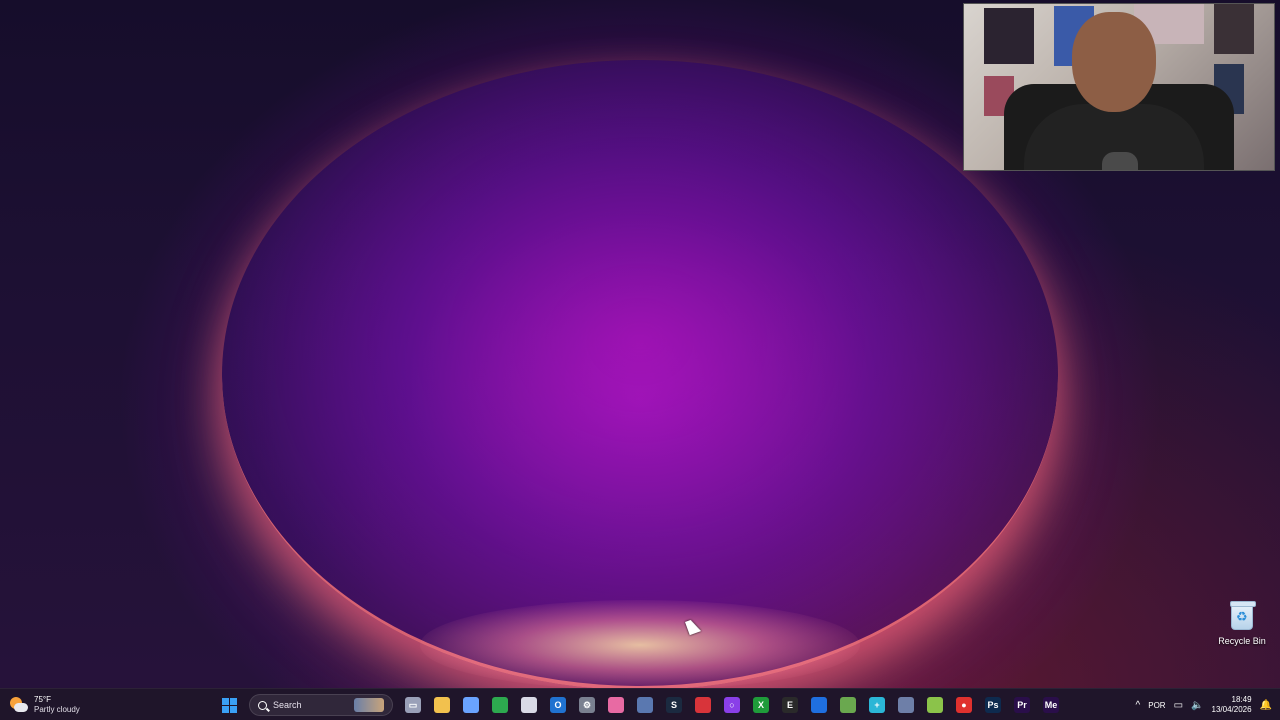 The image size is (1280, 720). I want to click on taskbar-app-steam: S, so click(674, 705).